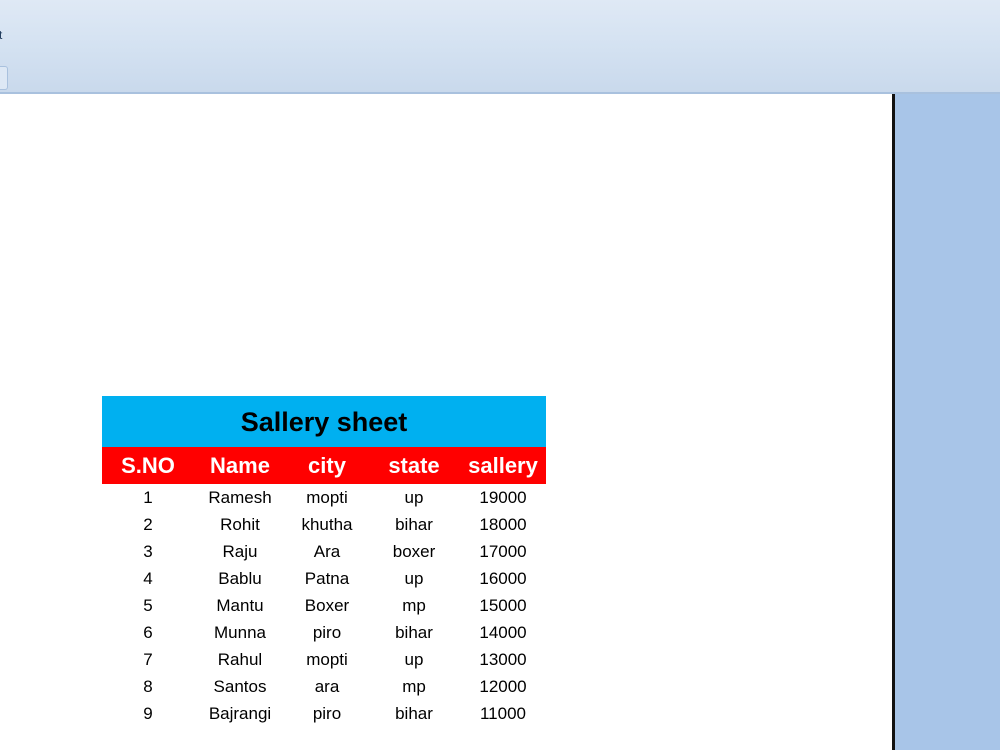  I want to click on cell-city: khutha, so click(327, 524).